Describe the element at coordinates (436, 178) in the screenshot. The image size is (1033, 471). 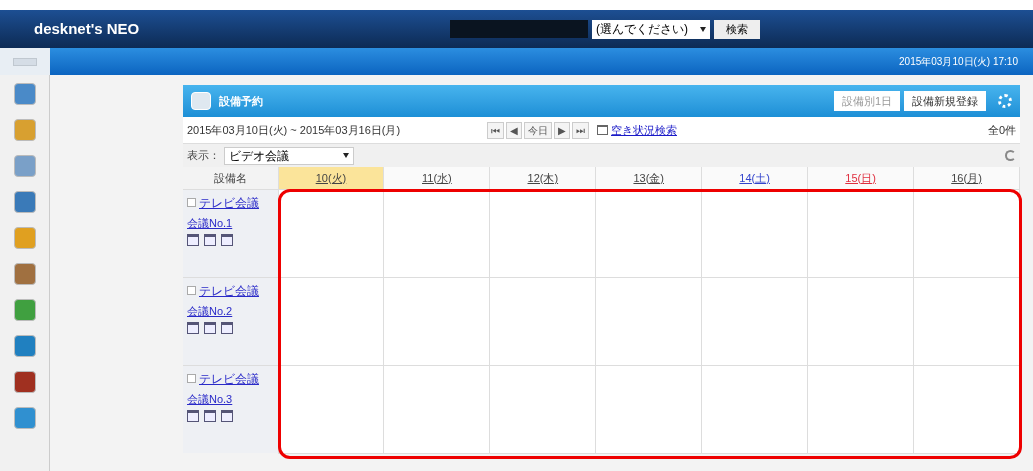
I see `column-header: 11(水)` at that location.